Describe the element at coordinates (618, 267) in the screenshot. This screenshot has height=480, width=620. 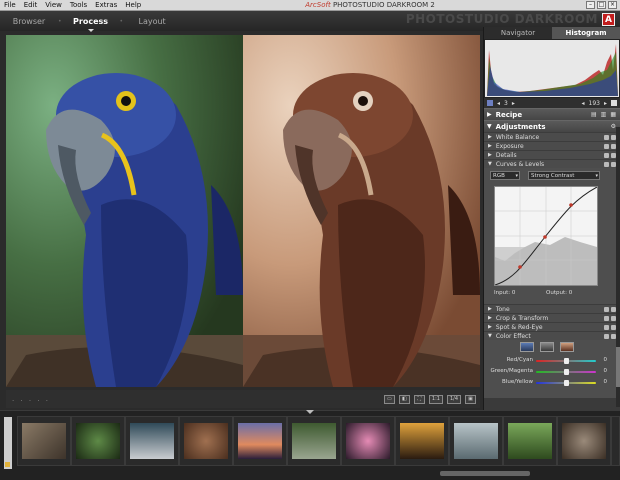
I see `panel-scrollbar` at that location.